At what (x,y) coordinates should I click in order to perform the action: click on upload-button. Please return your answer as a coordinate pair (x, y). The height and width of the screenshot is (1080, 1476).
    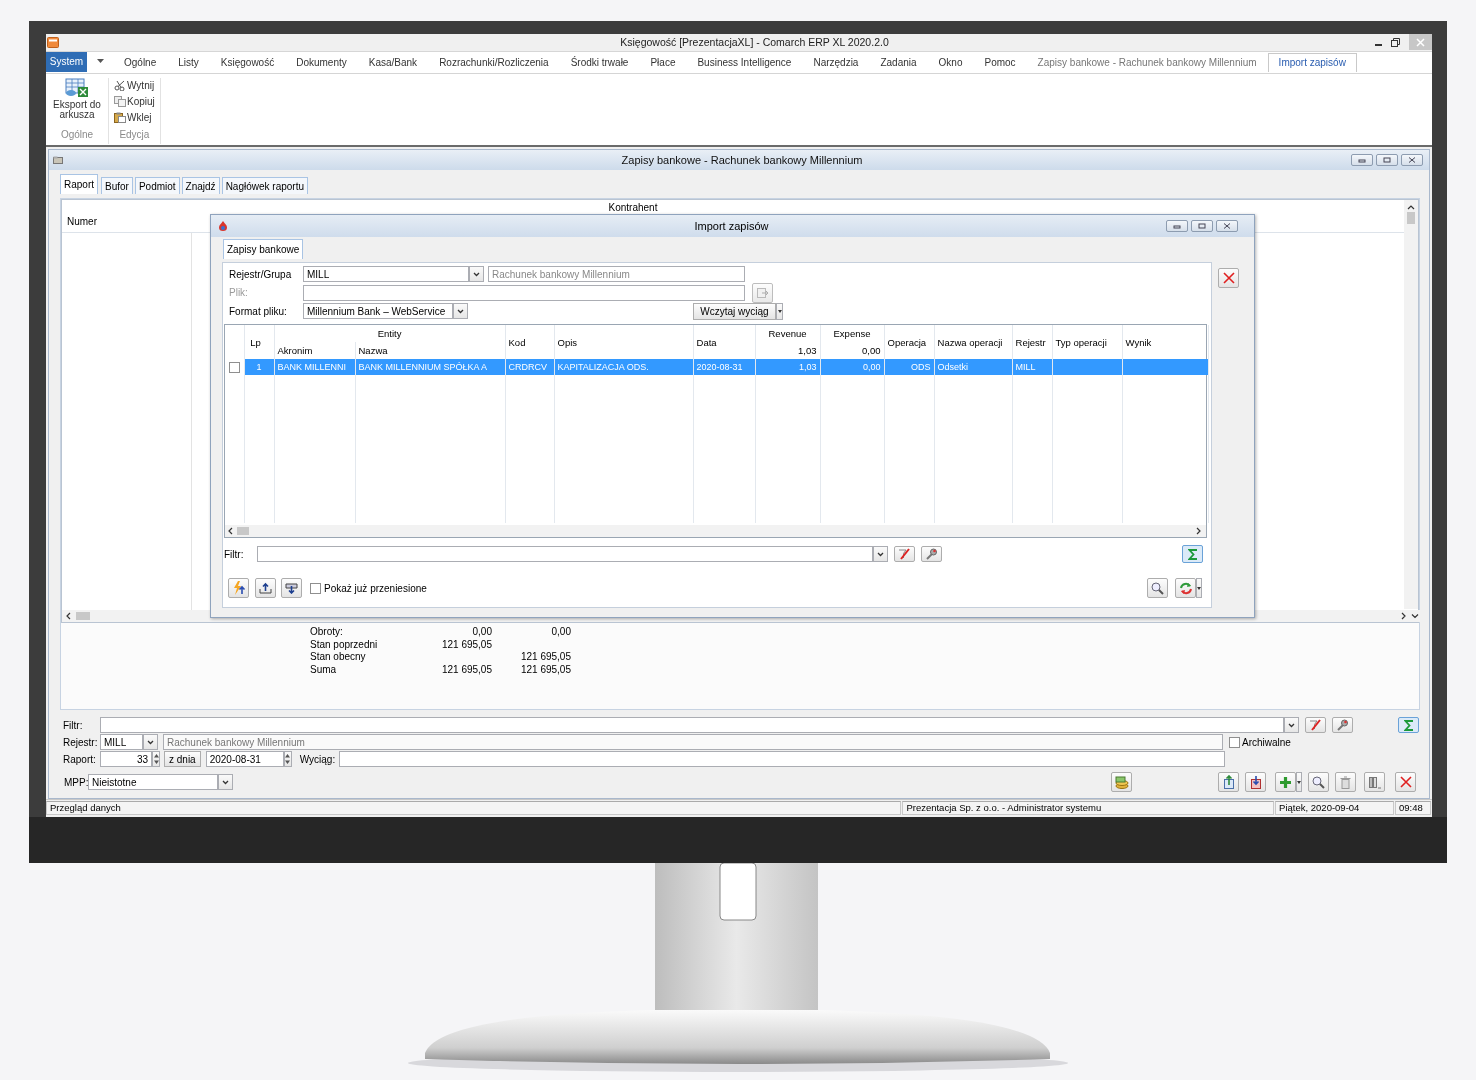
    Looking at the image, I should click on (265, 588).